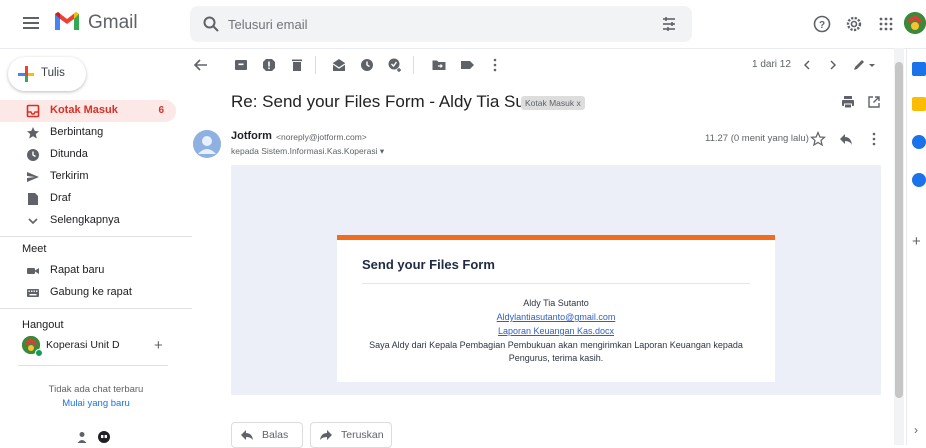 The height and width of the screenshot is (448, 926). I want to click on attachment-file-link: Laporan Keuangan Kas.docx, so click(556, 331).